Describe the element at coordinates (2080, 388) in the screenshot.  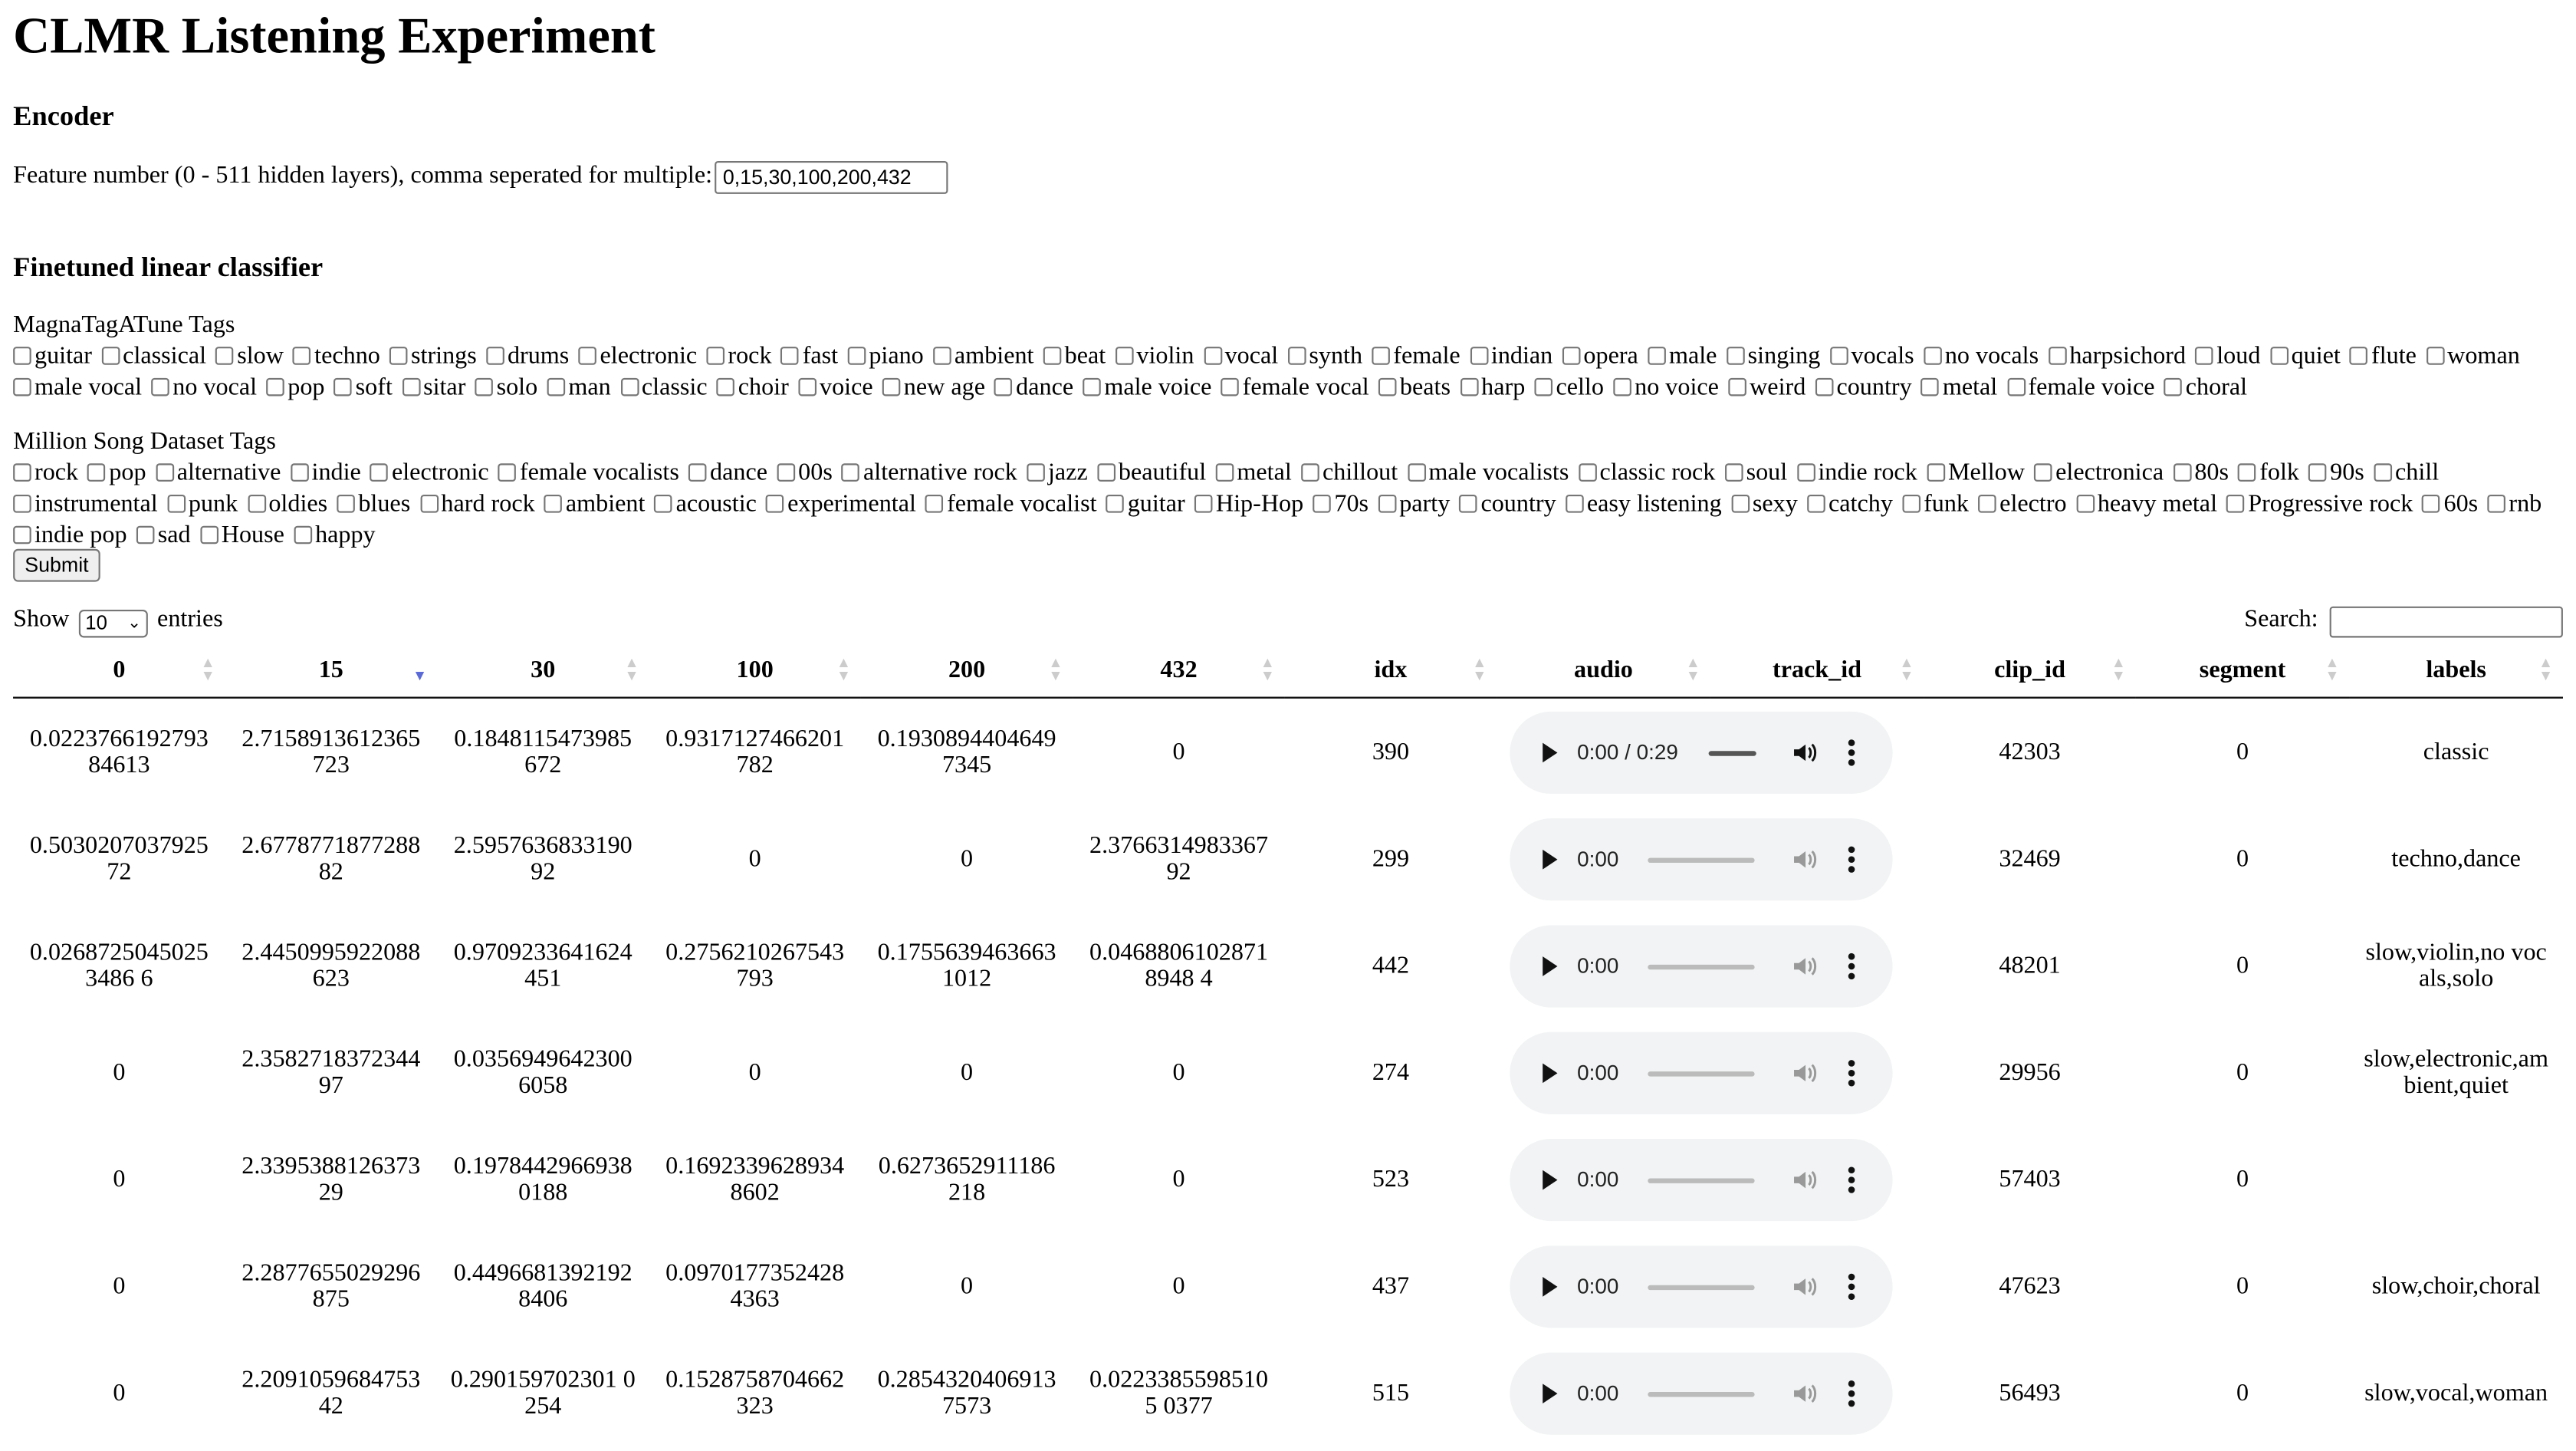
I see `mtat-tag: female voice` at that location.